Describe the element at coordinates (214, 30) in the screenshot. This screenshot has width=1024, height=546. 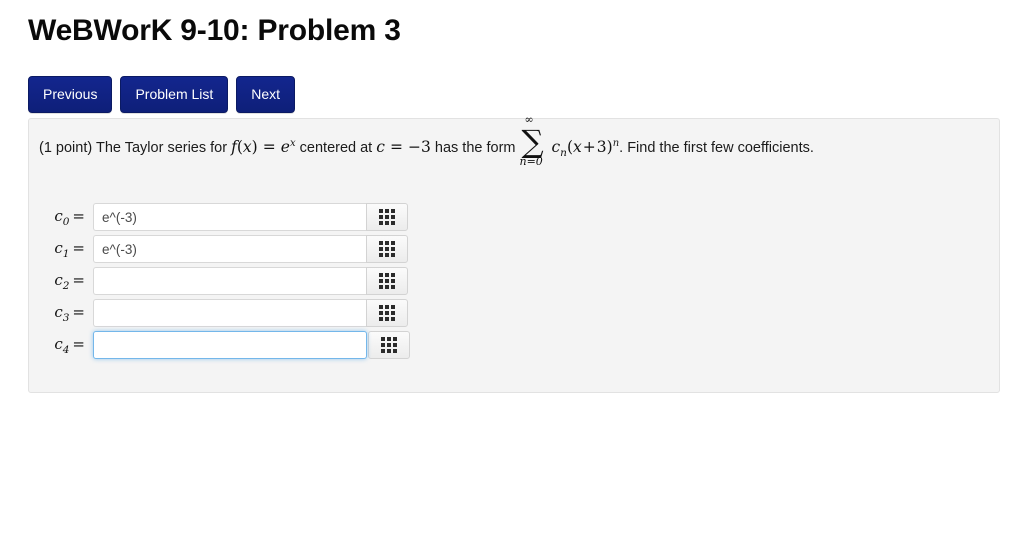
I see `page-title: WeBWorK 9-10: Problem 3` at that location.